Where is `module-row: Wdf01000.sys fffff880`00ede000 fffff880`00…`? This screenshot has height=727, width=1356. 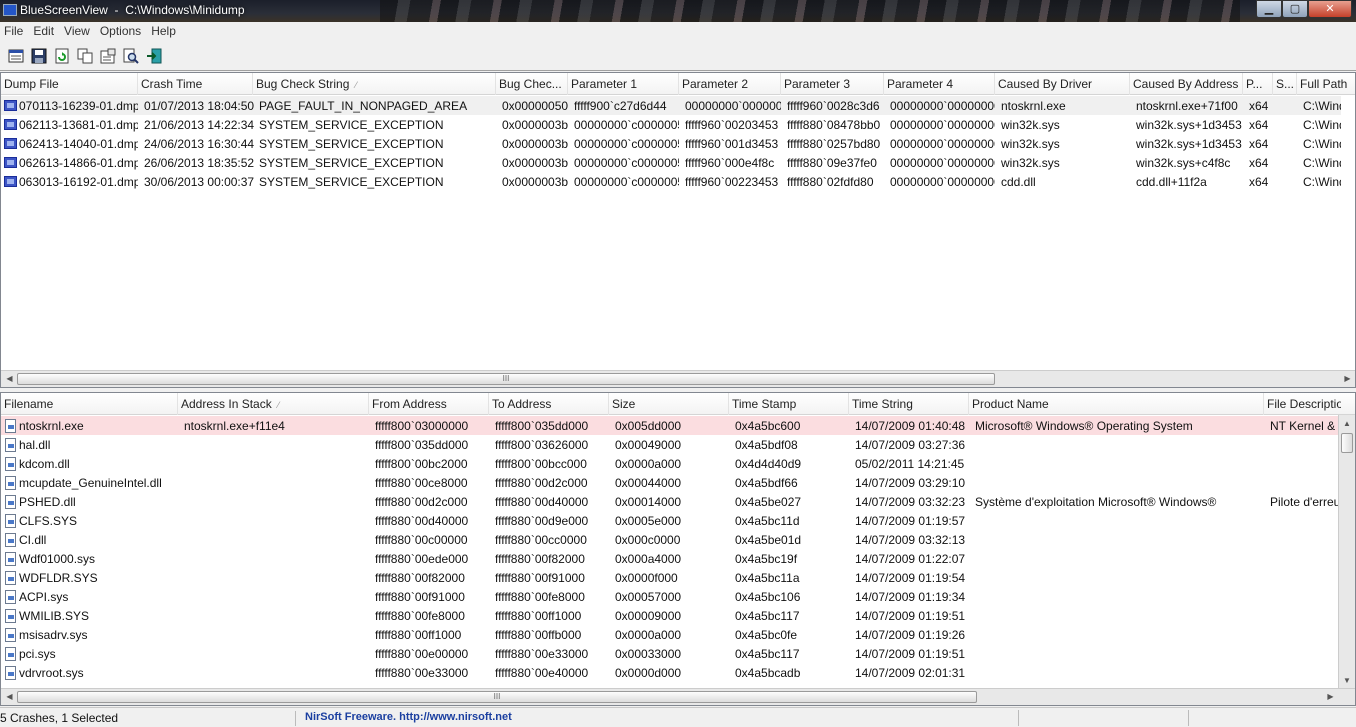
module-row: Wdf01000.sys fffff880`00ede000 fffff880`00… is located at coordinates (670, 558).